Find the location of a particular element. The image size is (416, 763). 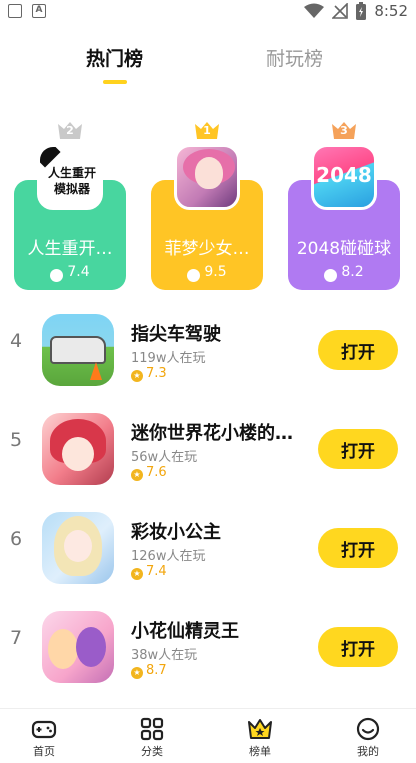

game-score: ★ 7.4 is located at coordinates (149, 572).